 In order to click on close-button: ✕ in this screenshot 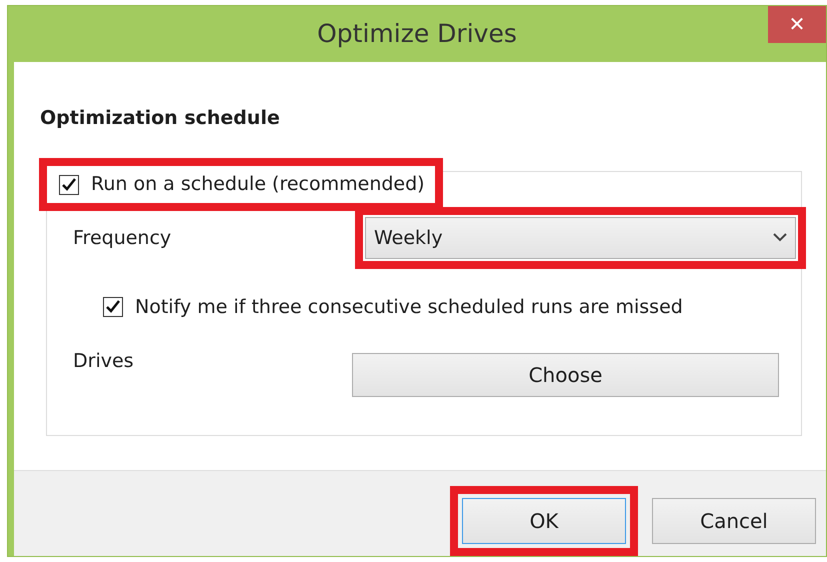, I will do `click(797, 24)`.